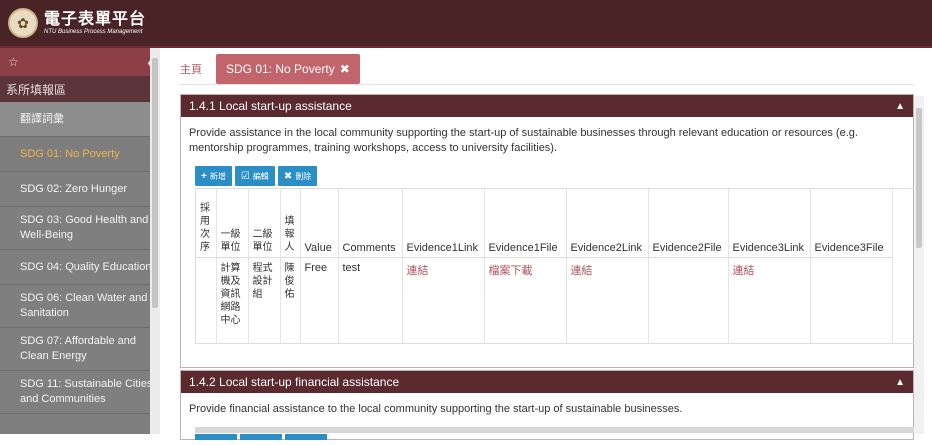 This screenshot has width=932, height=445. Describe the element at coordinates (95, 18) in the screenshot. I see `app-title: 電子表單平台` at that location.